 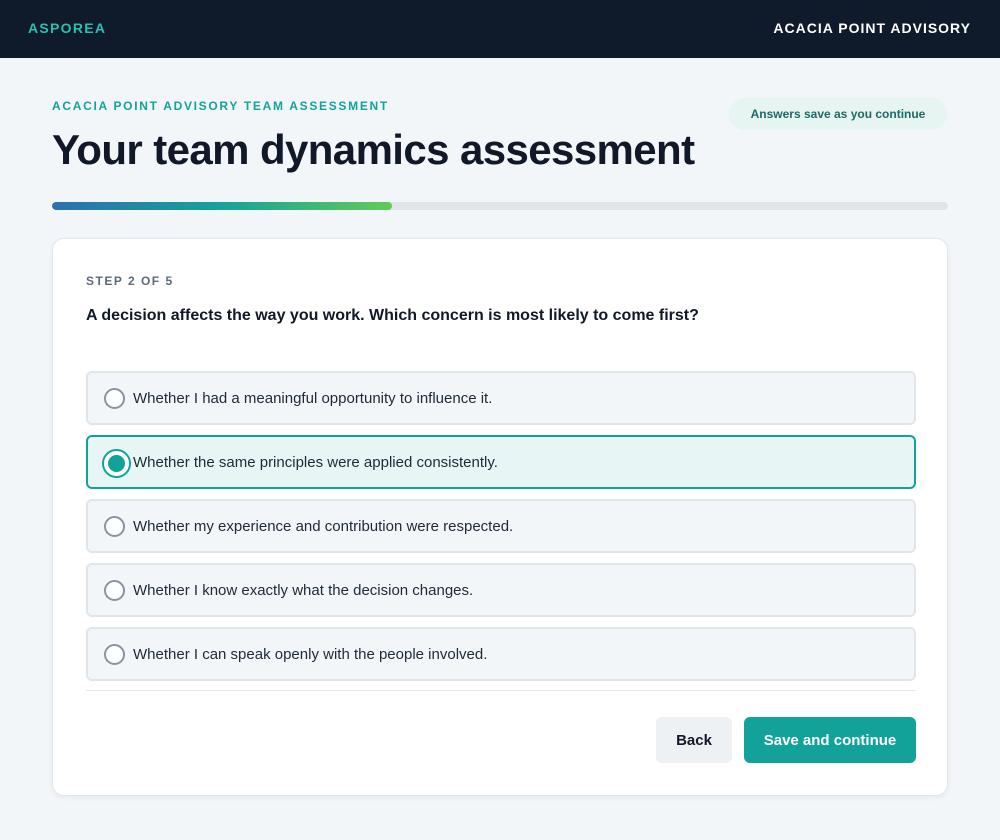 What do you see at coordinates (501, 690) in the screenshot?
I see `actions-divider` at bounding box center [501, 690].